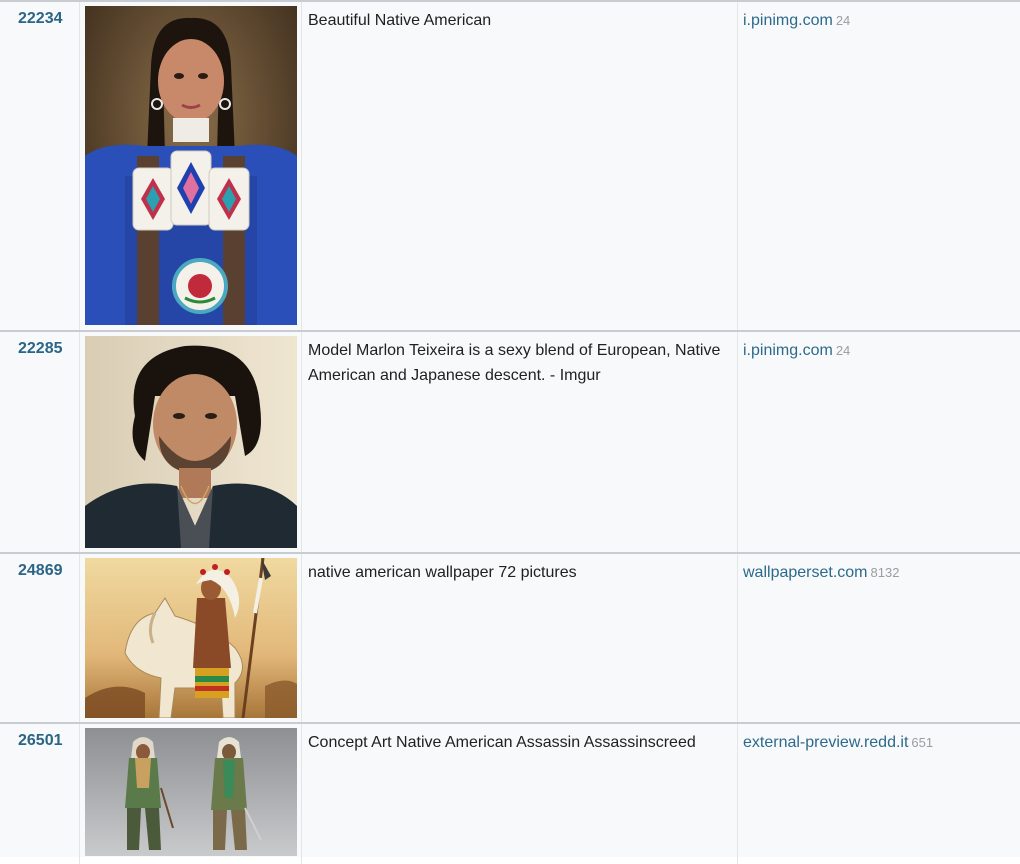  I want to click on title-cell: native american wallpaper 72 pictures, so click(520, 638).